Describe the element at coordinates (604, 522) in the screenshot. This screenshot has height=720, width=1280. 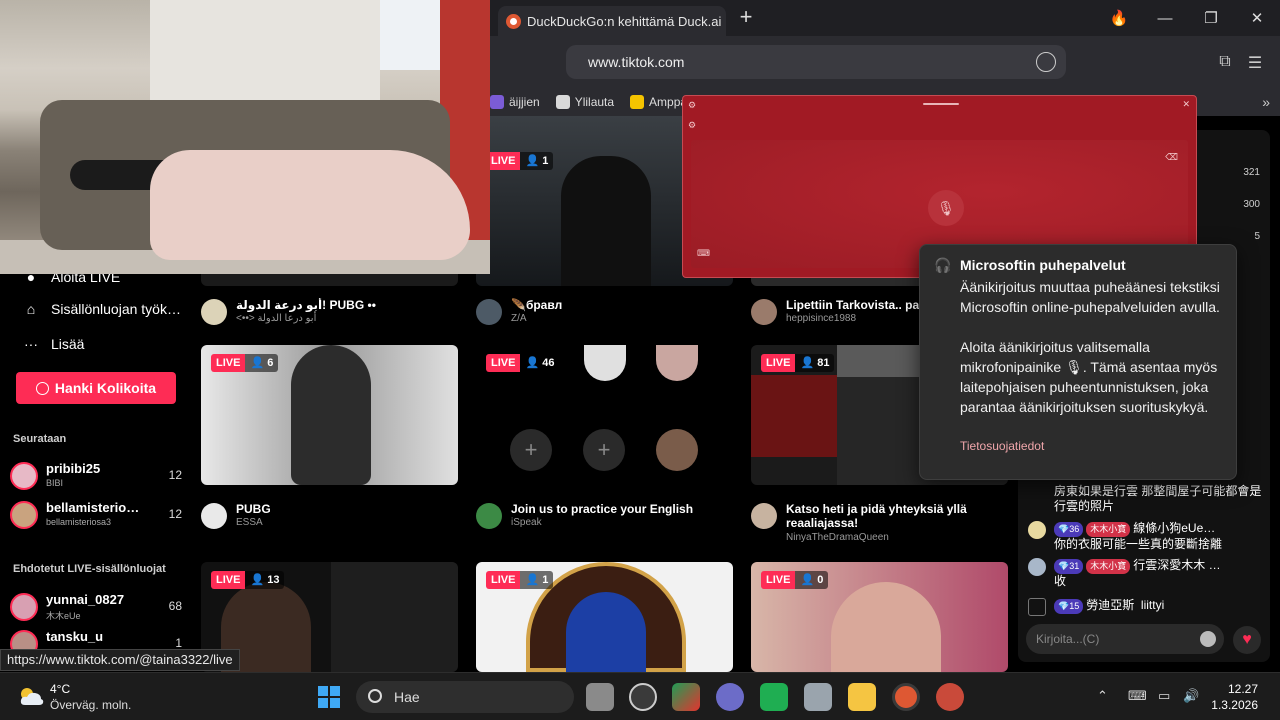
I see `card-caption: Join us to practice your English iSpeak` at that location.